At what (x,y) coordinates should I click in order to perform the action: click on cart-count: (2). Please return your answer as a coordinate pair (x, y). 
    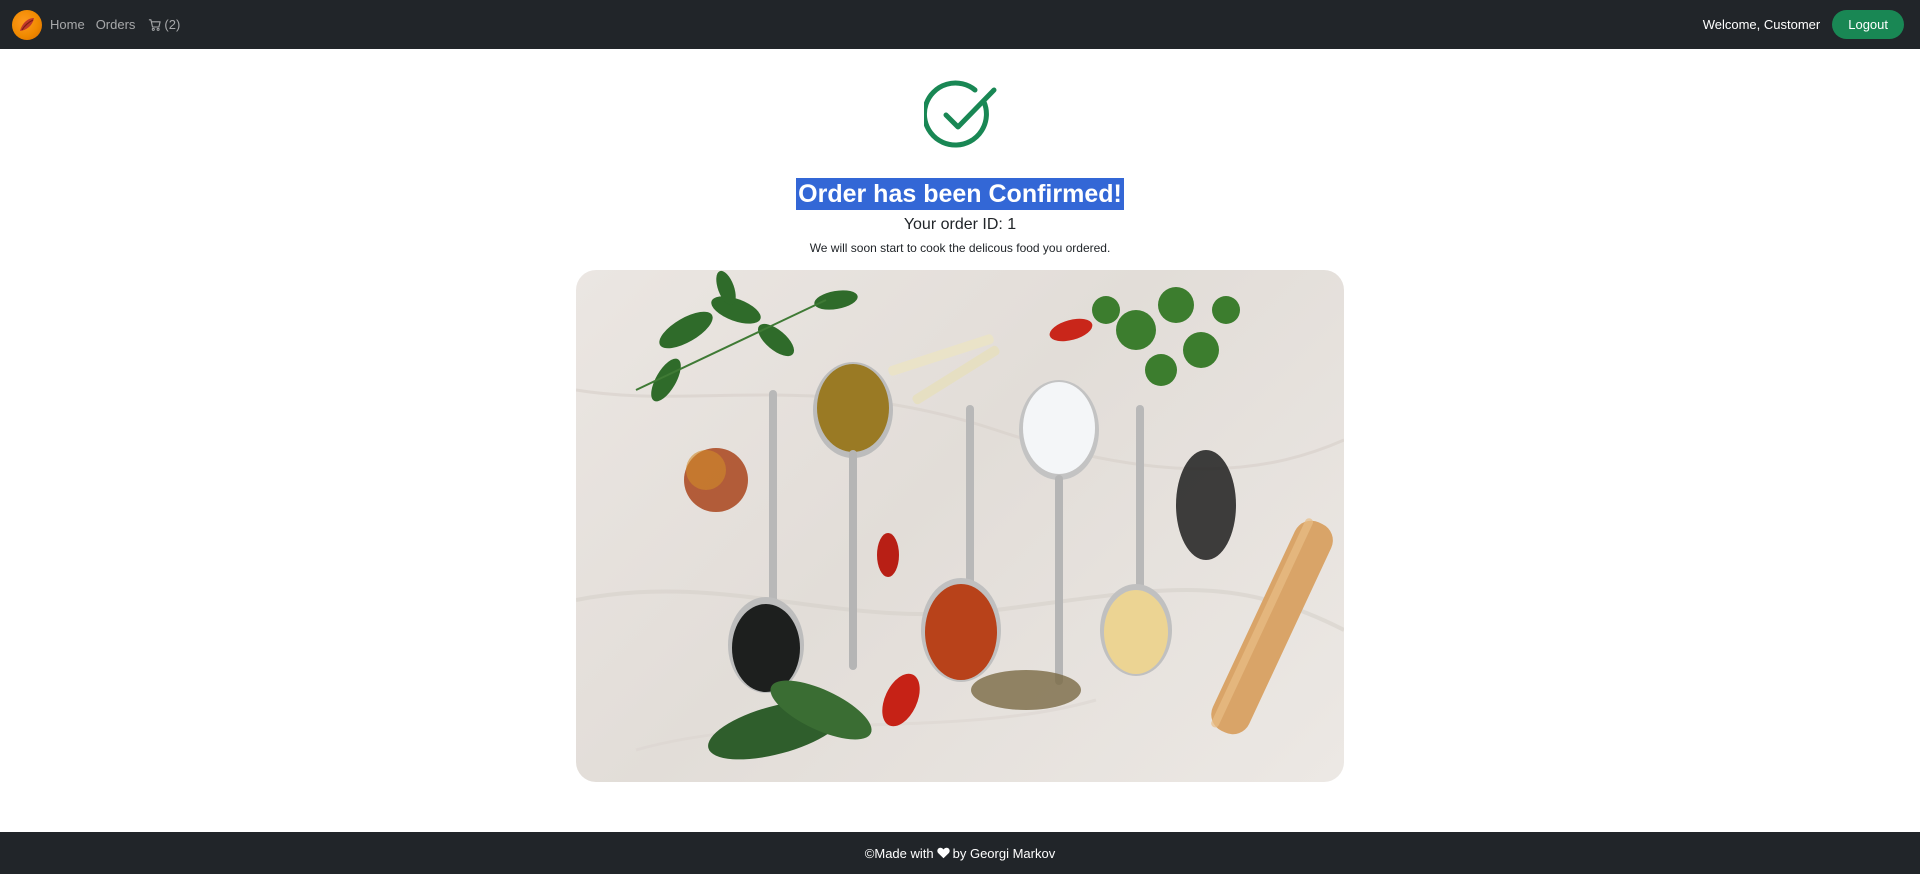
    Looking at the image, I should click on (172, 24).